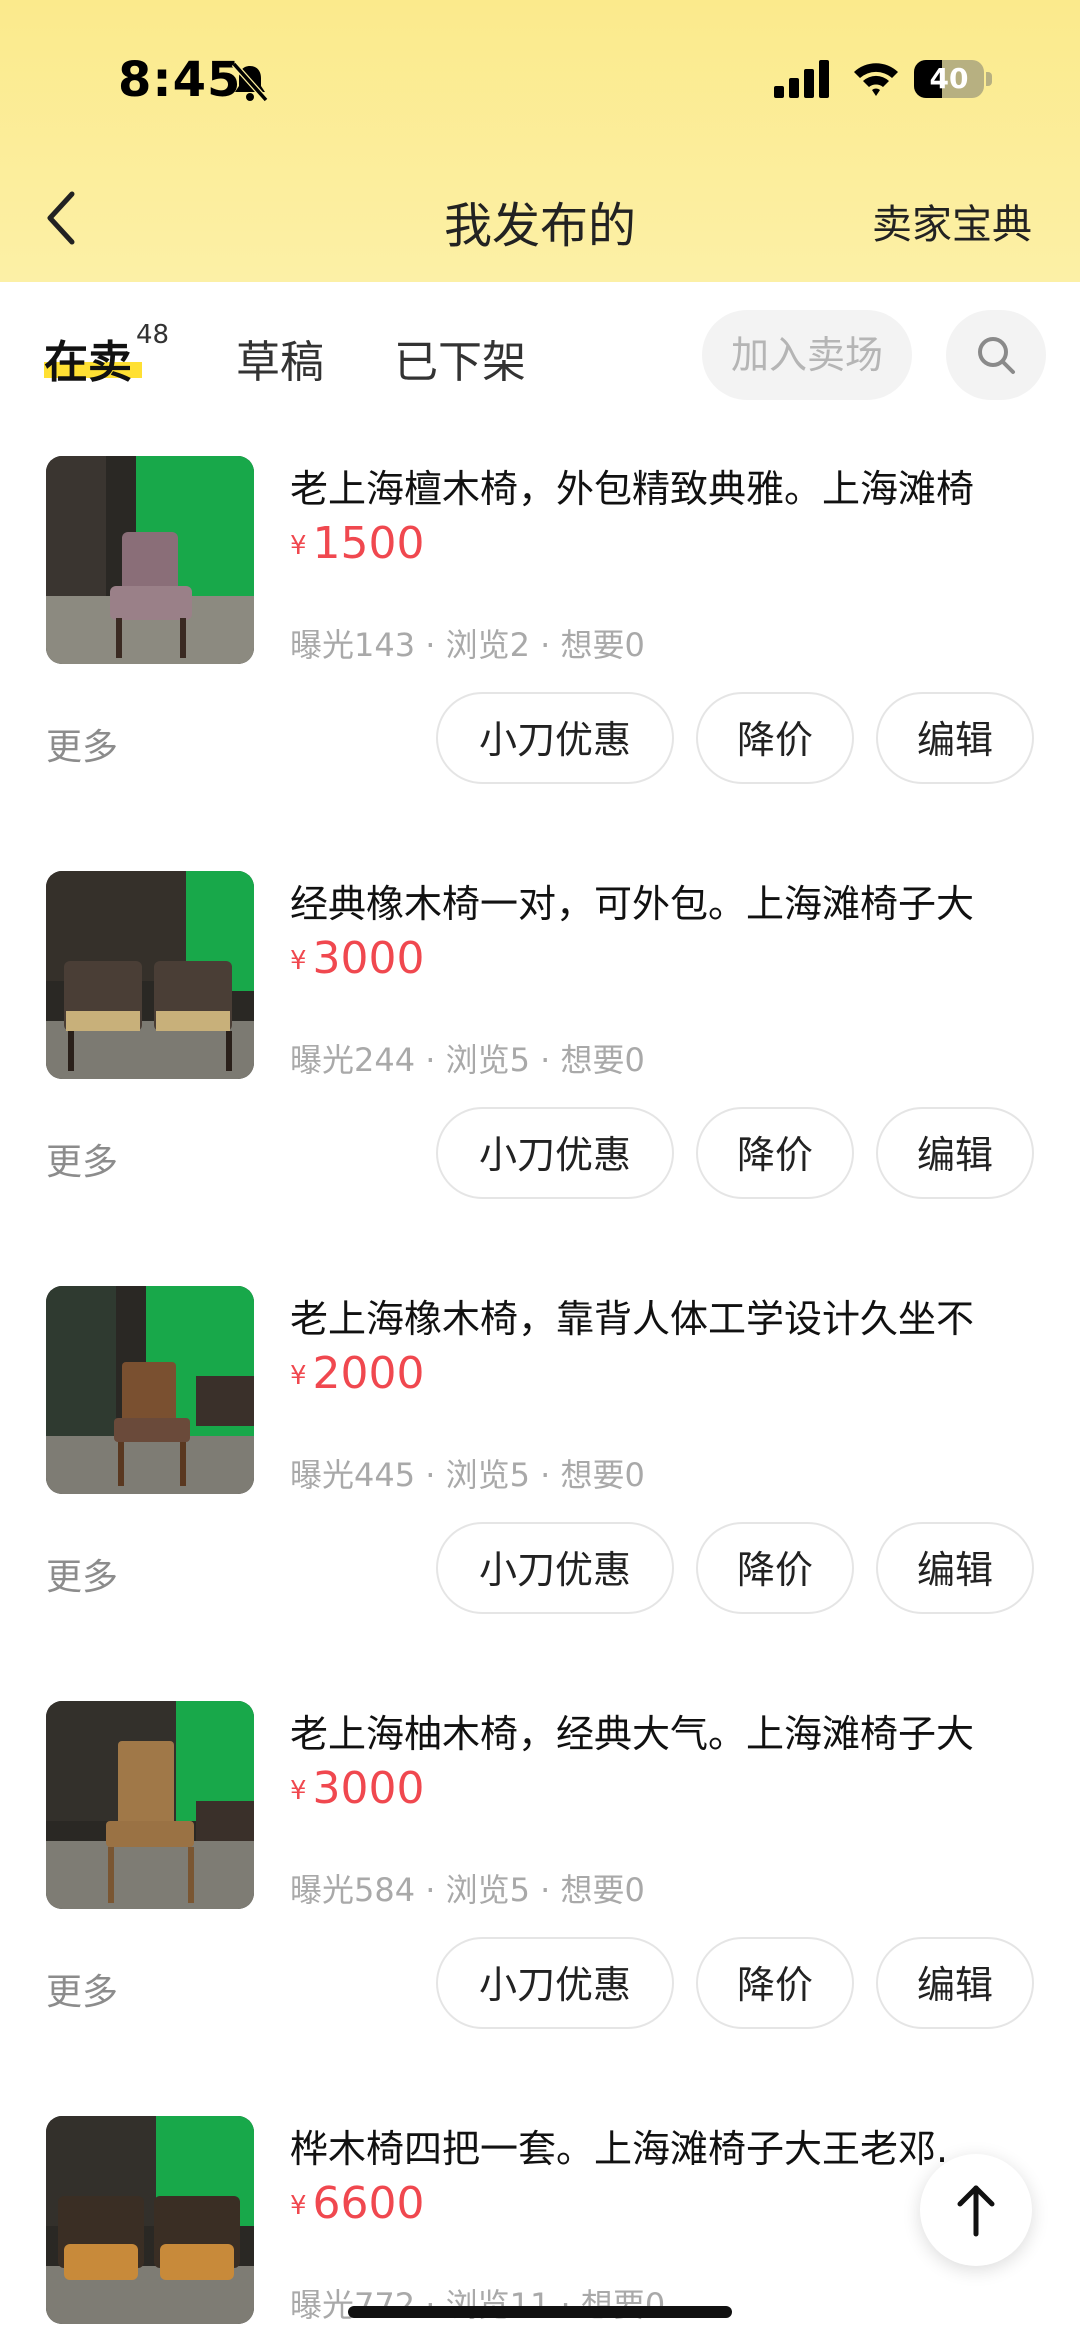  Describe the element at coordinates (670, 1315) in the screenshot. I see `item-title: 老上海橡木椅，靠背人体工学设计久坐不` at that location.